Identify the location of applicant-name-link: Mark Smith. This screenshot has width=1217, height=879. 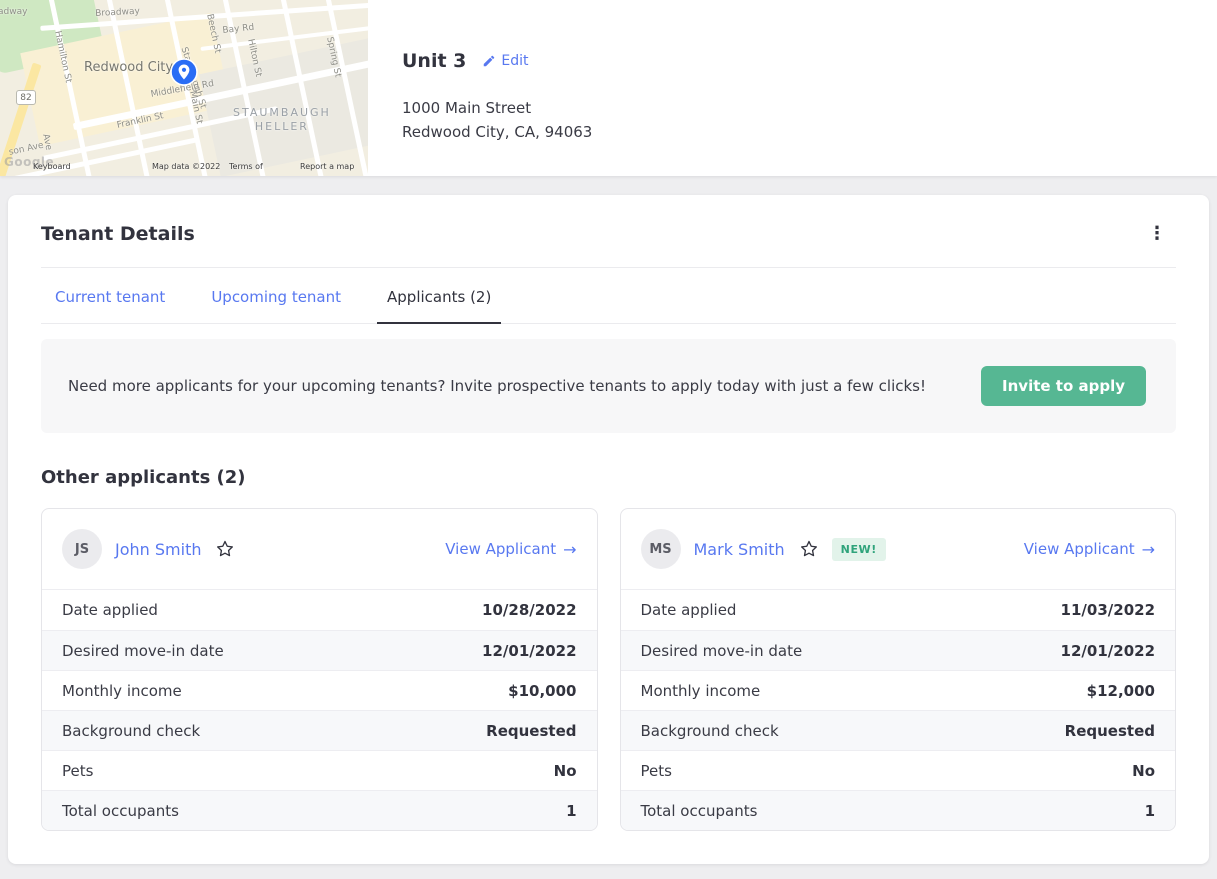
(739, 549).